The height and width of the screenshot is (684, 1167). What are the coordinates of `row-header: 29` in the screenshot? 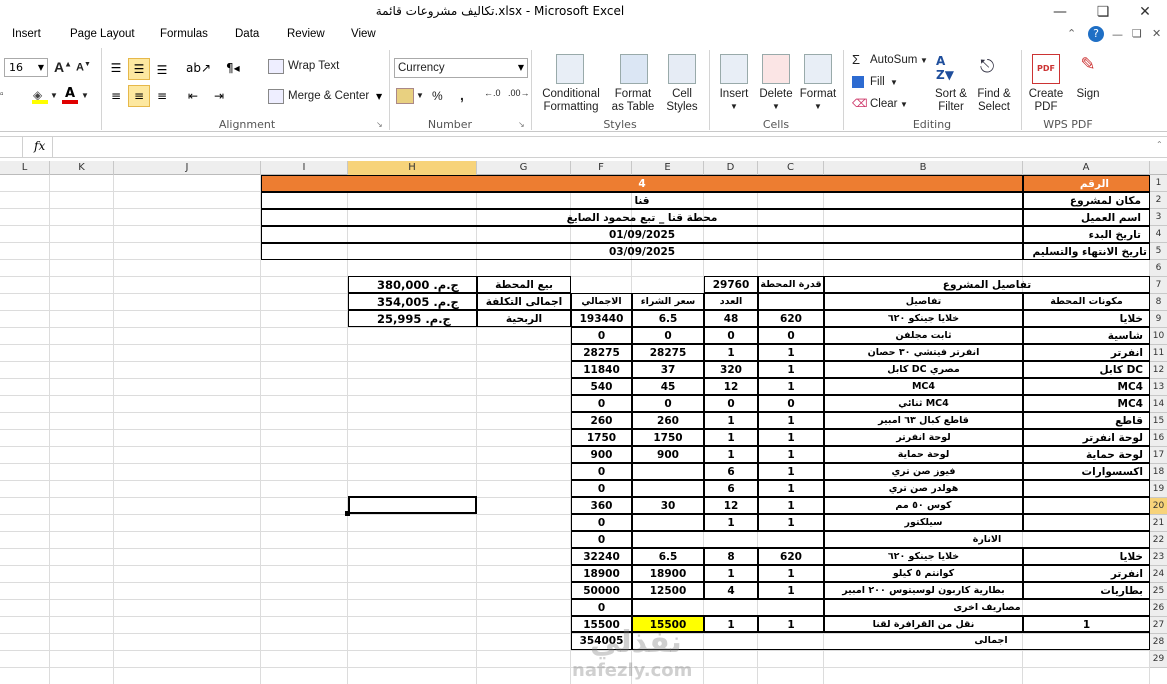 It's located at (1158, 659).